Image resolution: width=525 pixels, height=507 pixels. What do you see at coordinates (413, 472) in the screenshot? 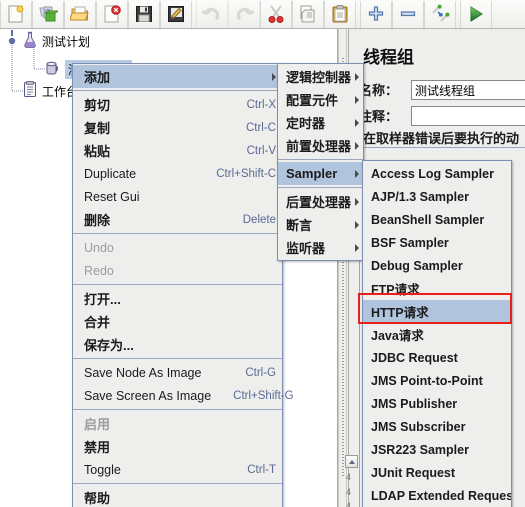
I see `sampler-item-label: JUnit Request` at bounding box center [413, 472].